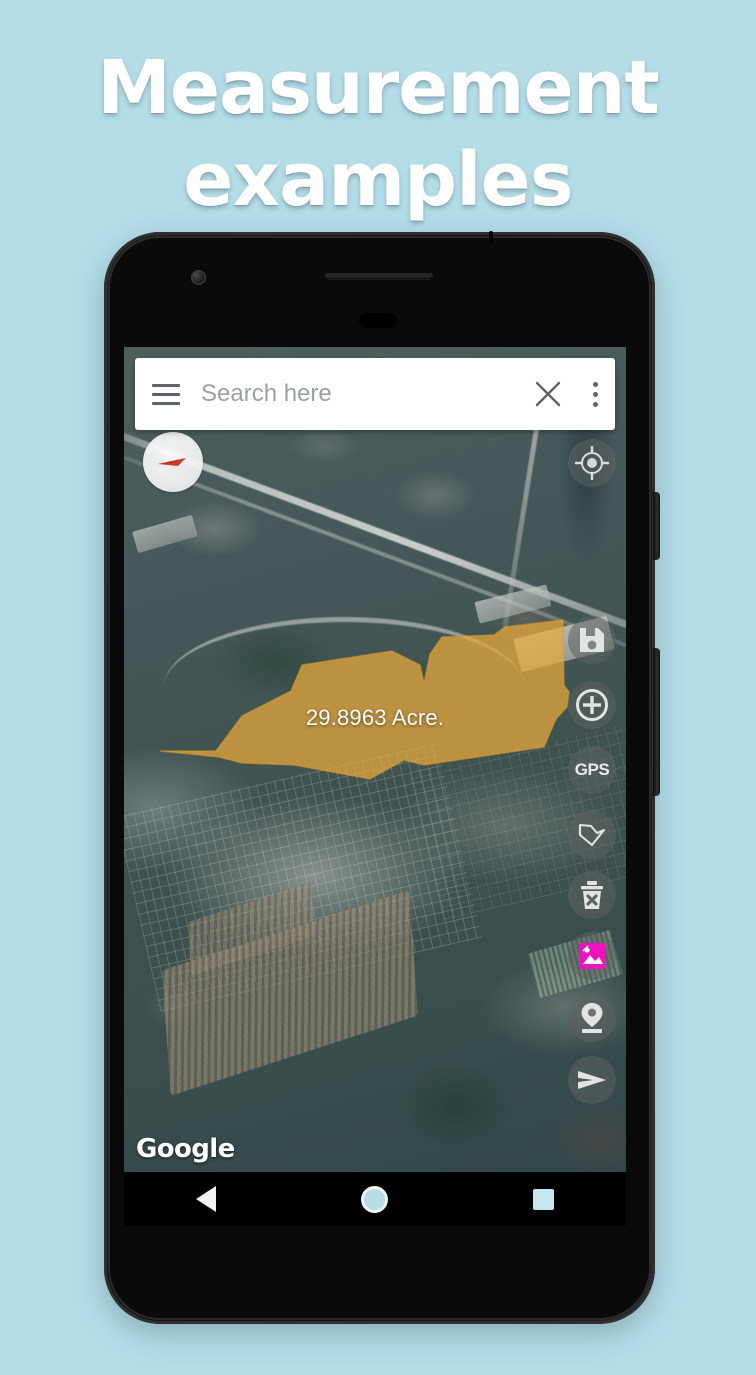 The image size is (756, 1375). What do you see at coordinates (378, 134) in the screenshot?
I see `page-title: Measurement examples` at bounding box center [378, 134].